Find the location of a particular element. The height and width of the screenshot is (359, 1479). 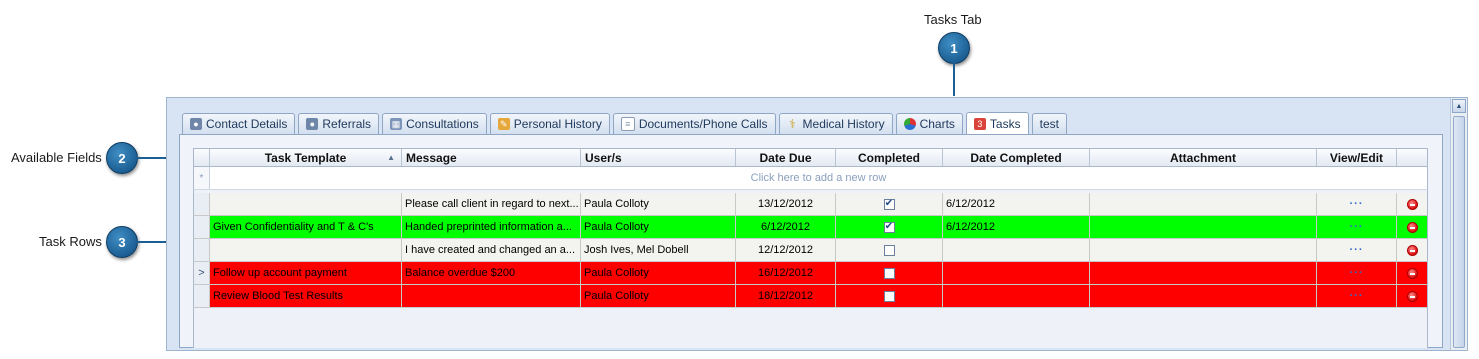

tab-label: Documents/Phone Calls is located at coordinates (703, 124).